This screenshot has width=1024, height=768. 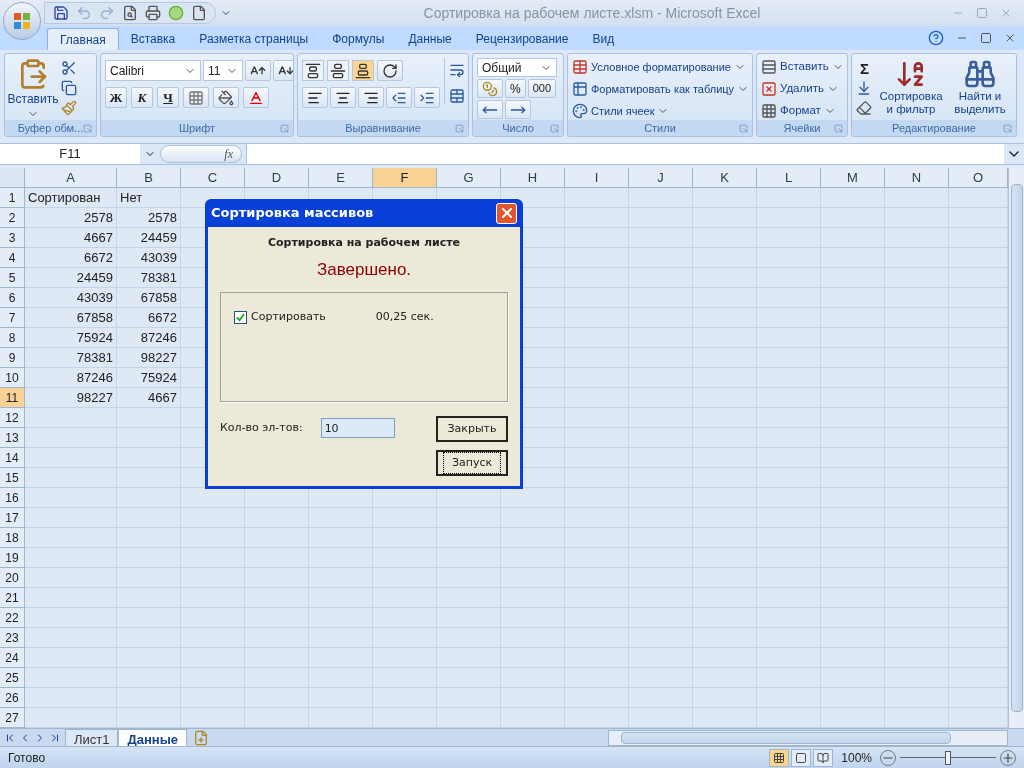 I want to click on increase-decimal-button, so click(x=490, y=109).